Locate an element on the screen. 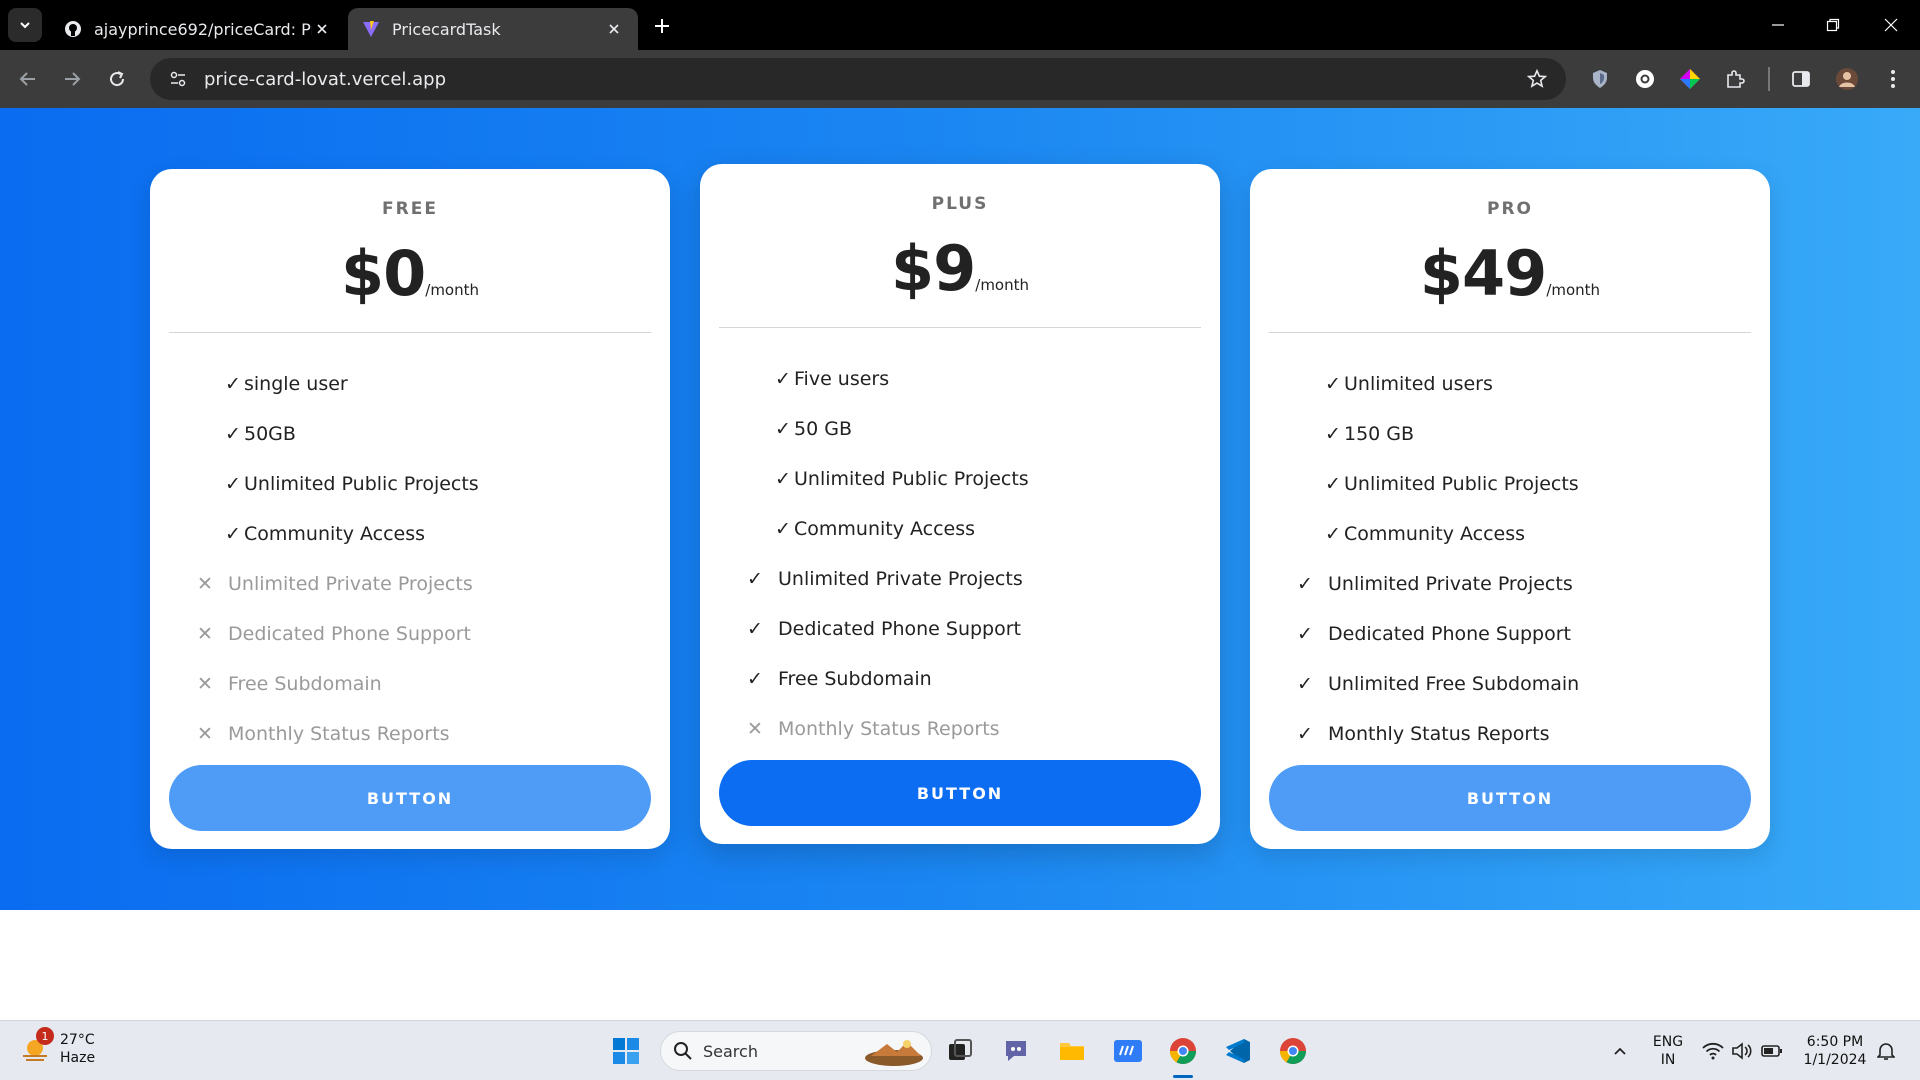  vscode-icon is located at coordinates (1238, 1051).